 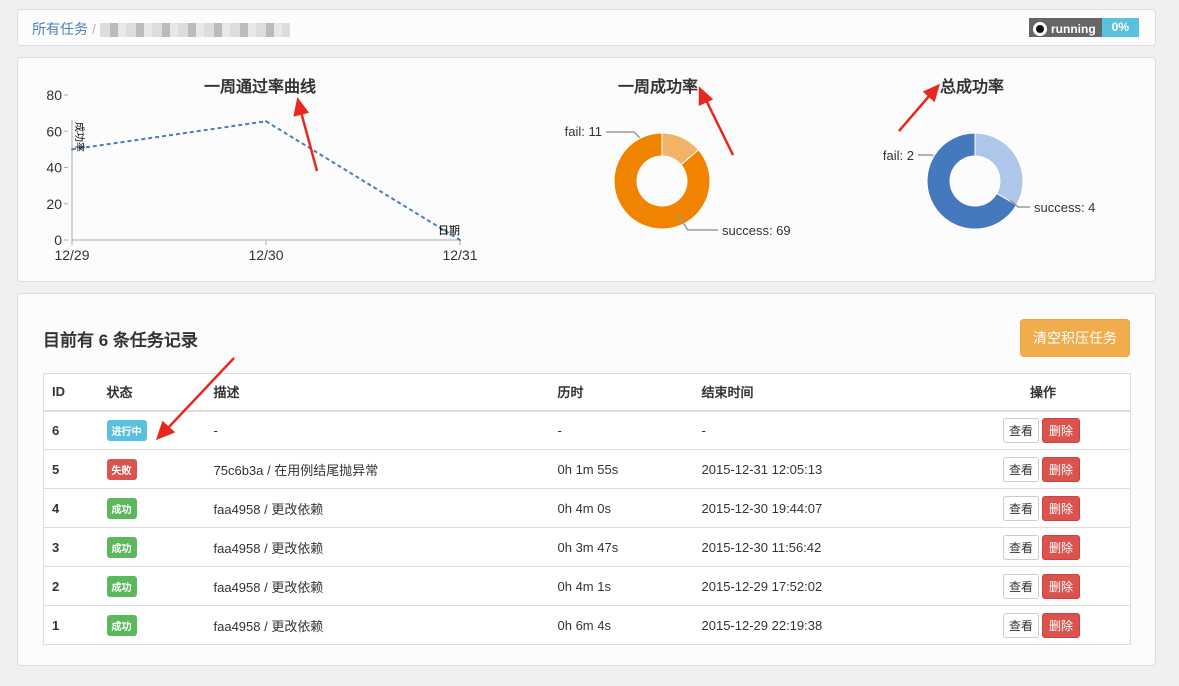 I want to click on status-badge: 失败, so click(x=121, y=469).